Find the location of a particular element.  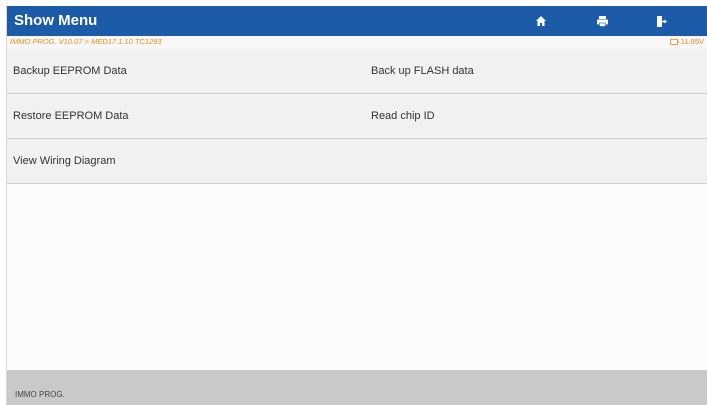

exit-icon-glyph is located at coordinates (662, 21).